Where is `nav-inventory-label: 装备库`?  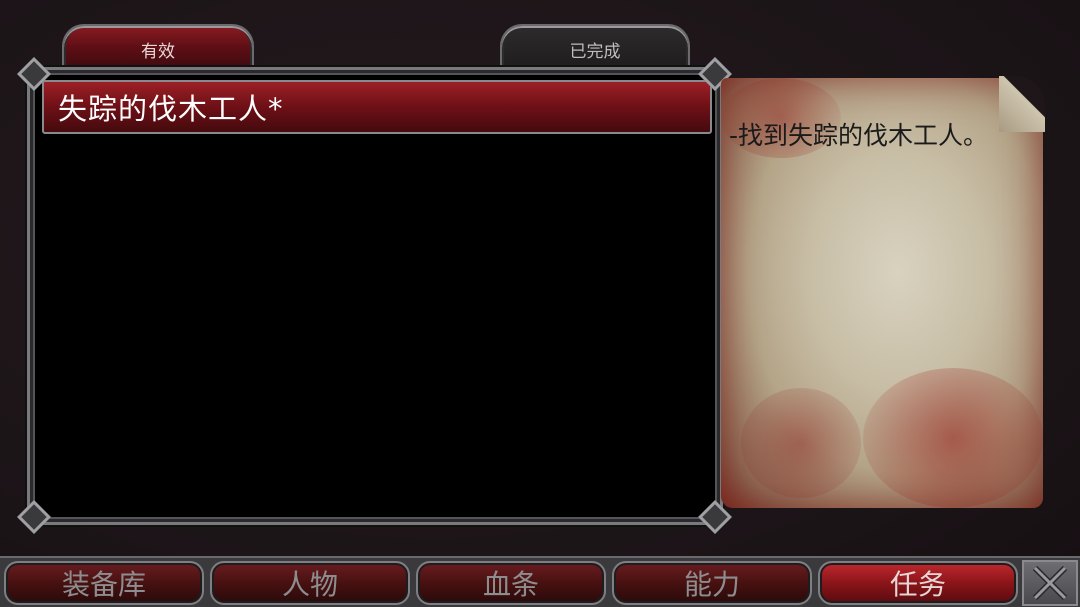
nav-inventory-label: 装备库 is located at coordinates (103, 584).